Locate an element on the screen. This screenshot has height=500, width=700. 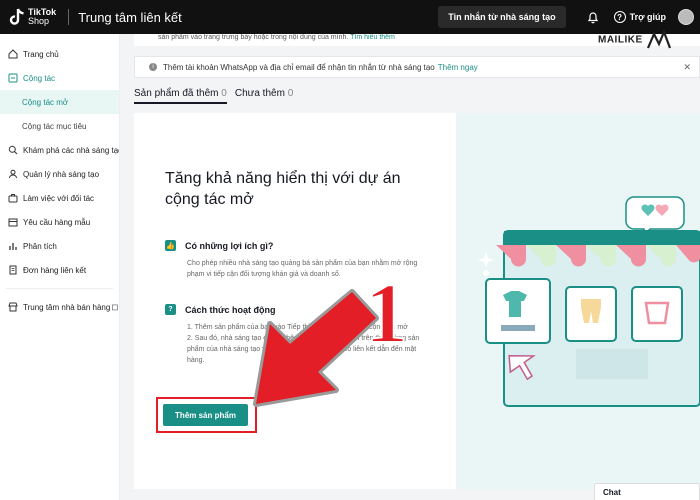
home-icon is located at coordinates (13, 54).